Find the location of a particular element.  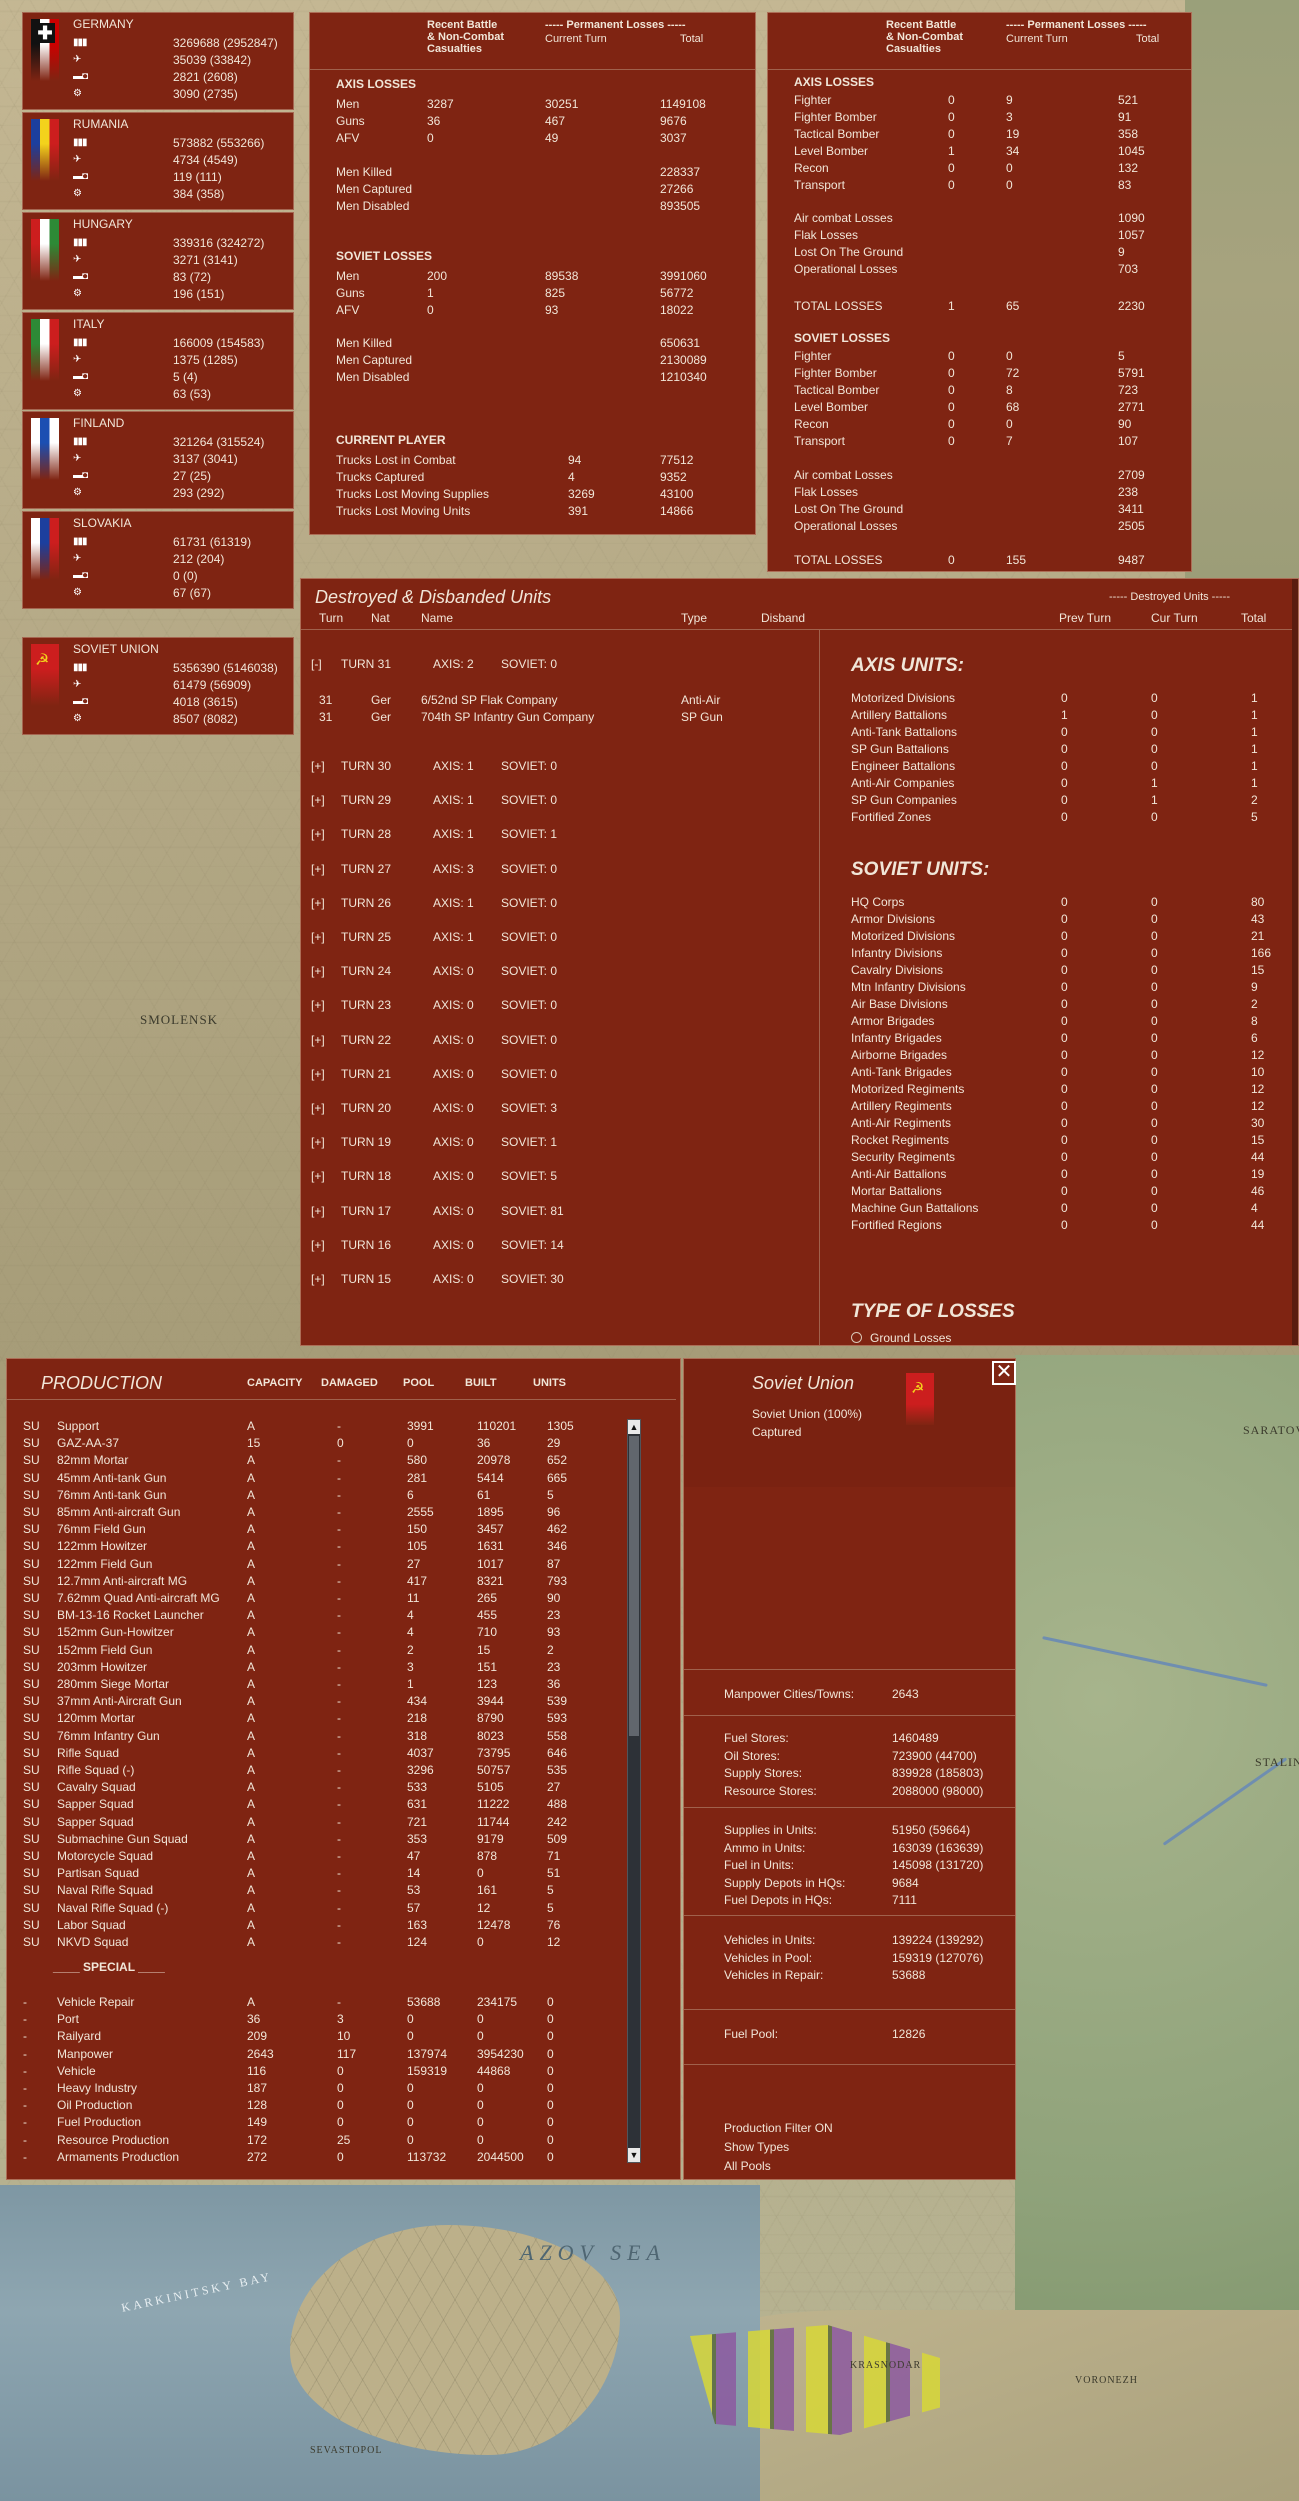

production-cell: 76mm Field Gun is located at coordinates (101, 1529).